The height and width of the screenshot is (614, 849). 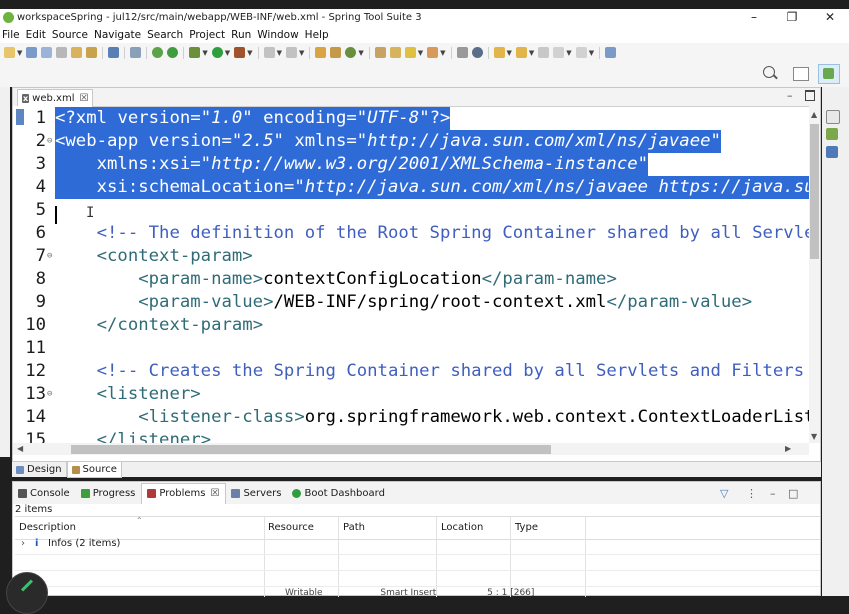 I want to click on forward-icon, so click(x=581, y=52).